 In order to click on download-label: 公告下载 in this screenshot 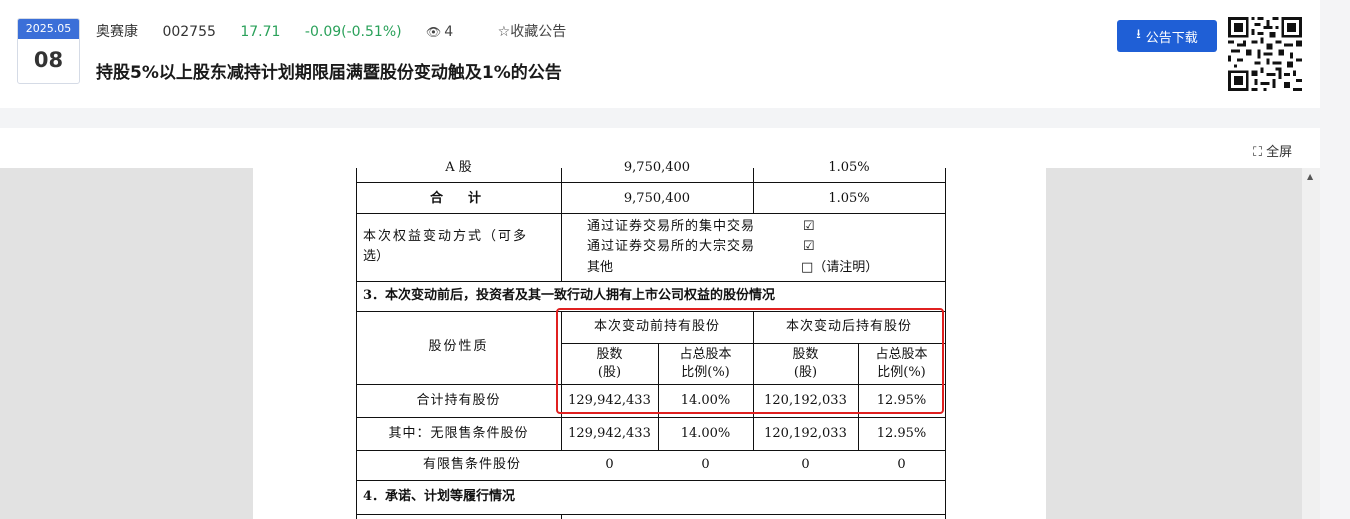, I will do `click(1171, 38)`.